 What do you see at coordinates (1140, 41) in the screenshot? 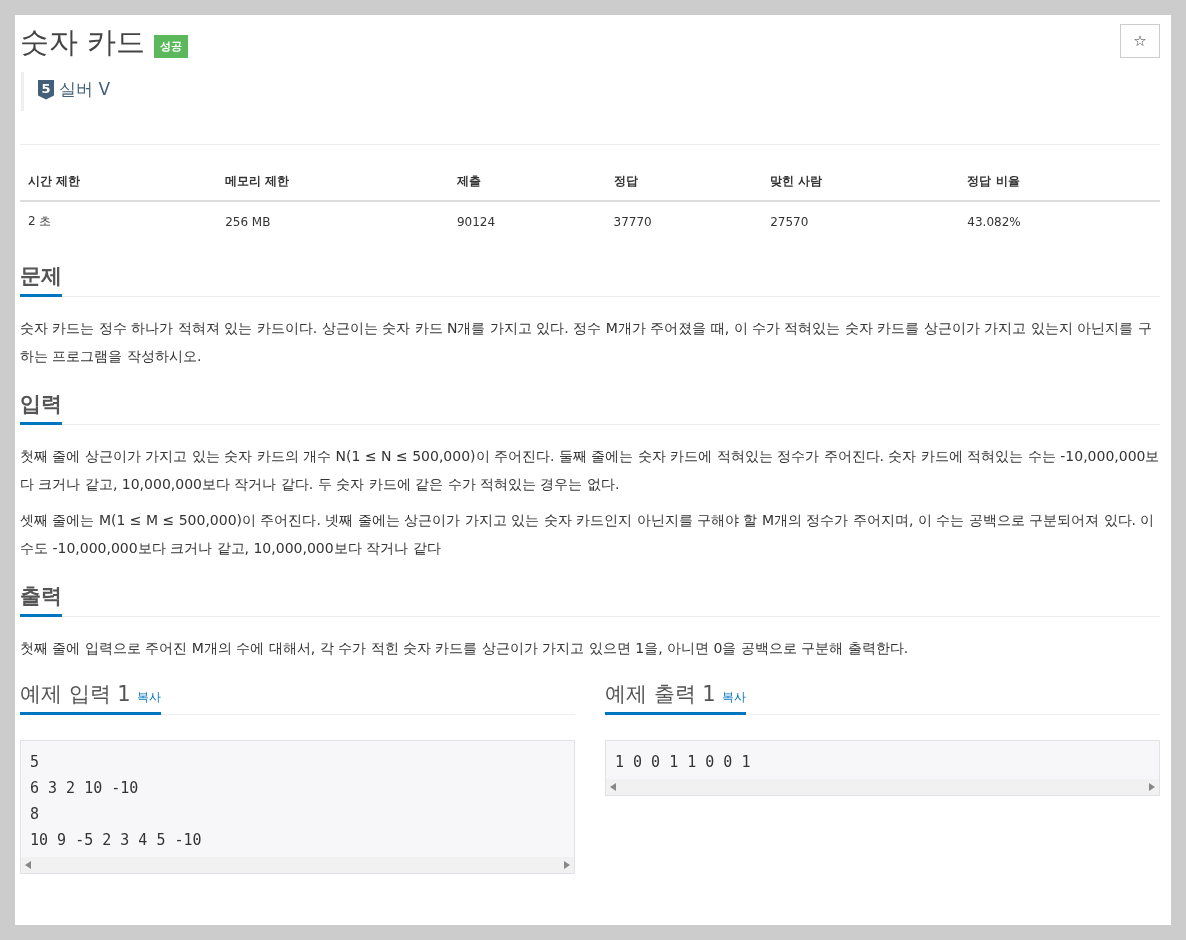
I see `favorite-button: ☆` at bounding box center [1140, 41].